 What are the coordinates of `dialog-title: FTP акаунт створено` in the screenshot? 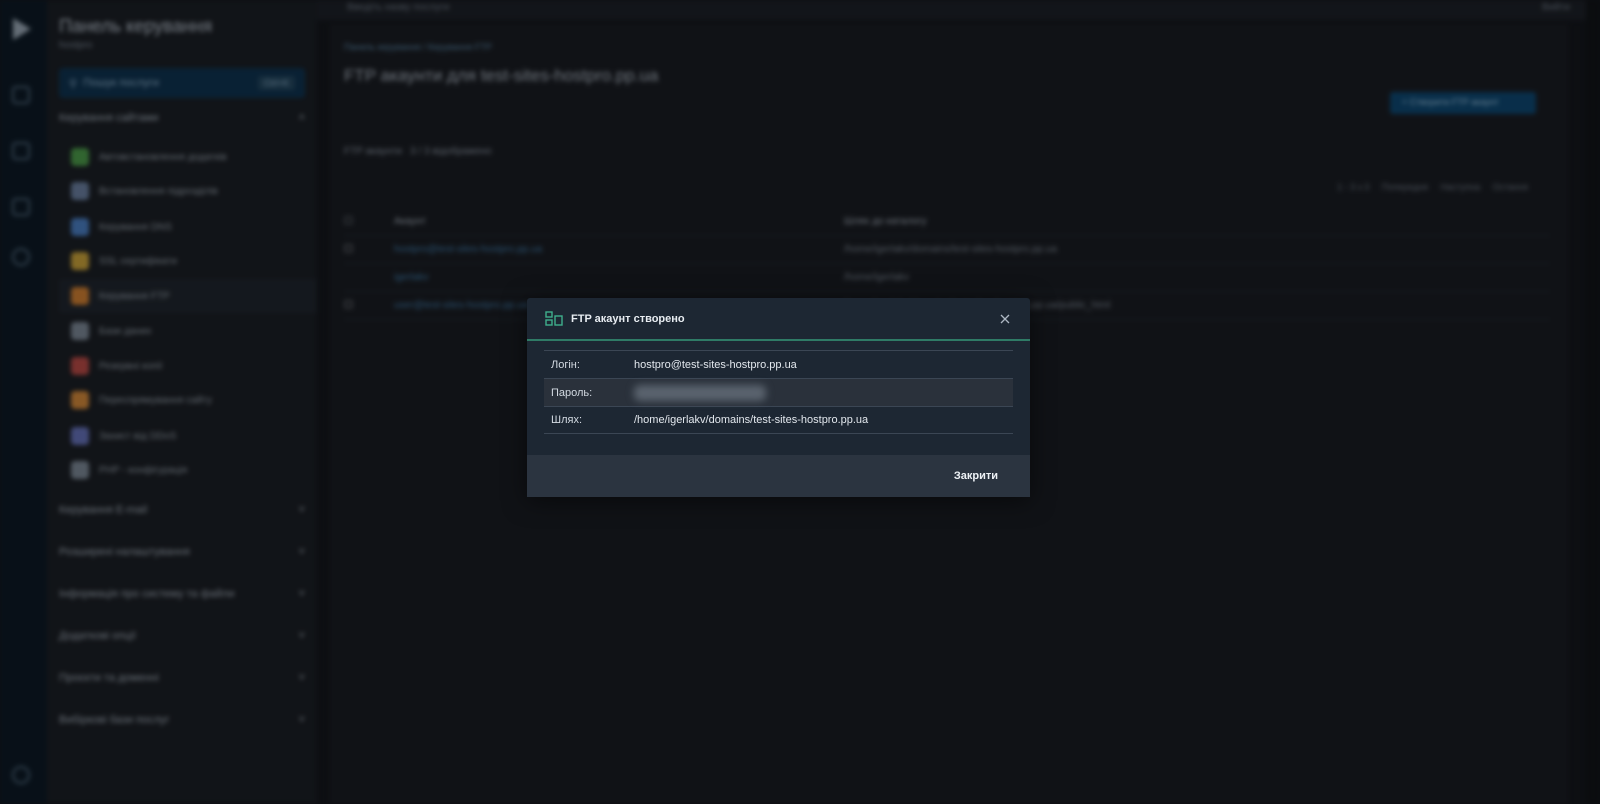 It's located at (628, 318).